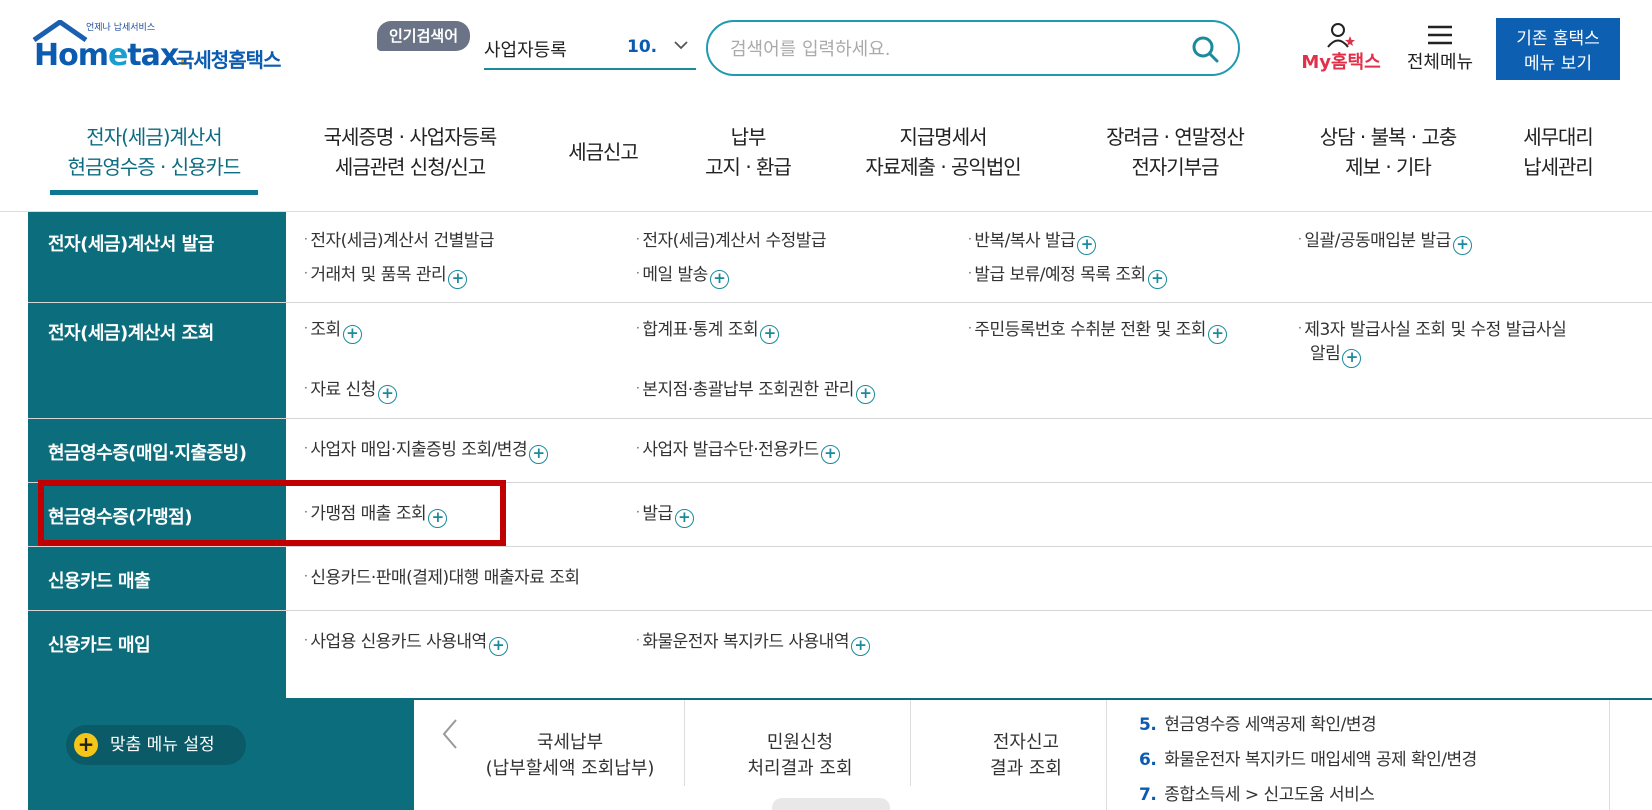 This screenshot has width=1652, height=810. I want to click on list-item: 6. 화물운전자 복지카드 매입세액 공제 확인/변경, so click(1308, 757).